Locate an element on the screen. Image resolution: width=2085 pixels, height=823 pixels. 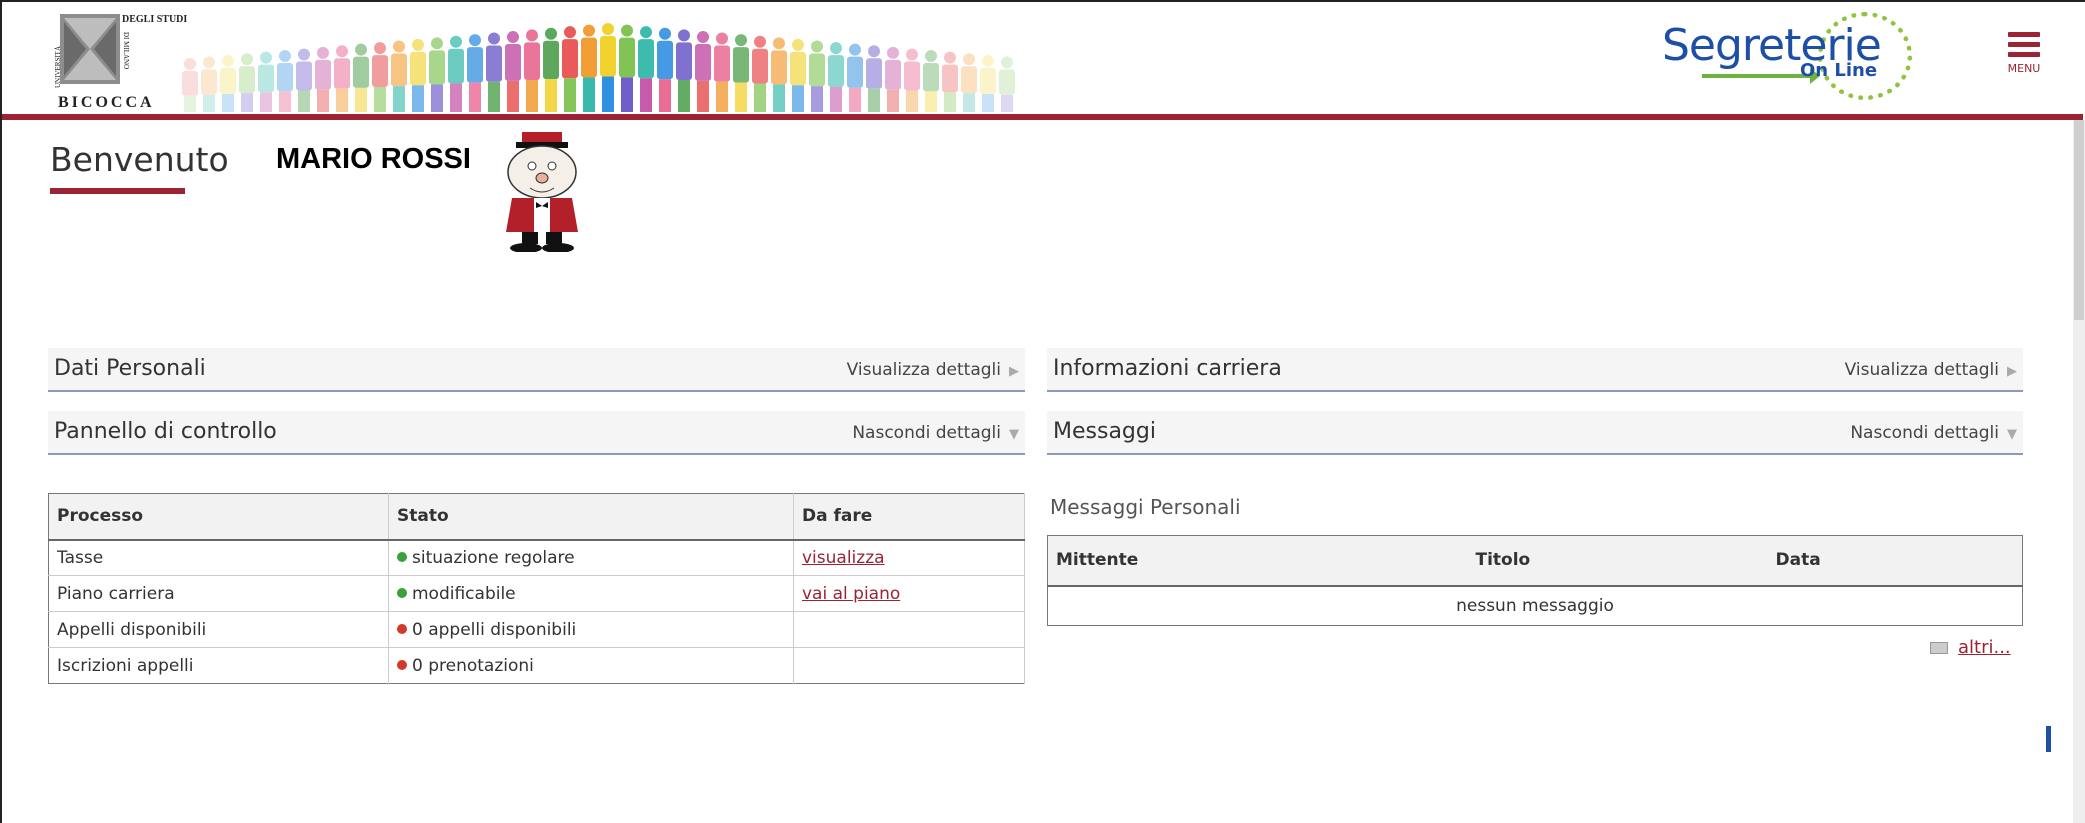
brand-subtitle: On Line is located at coordinates (1839, 70).